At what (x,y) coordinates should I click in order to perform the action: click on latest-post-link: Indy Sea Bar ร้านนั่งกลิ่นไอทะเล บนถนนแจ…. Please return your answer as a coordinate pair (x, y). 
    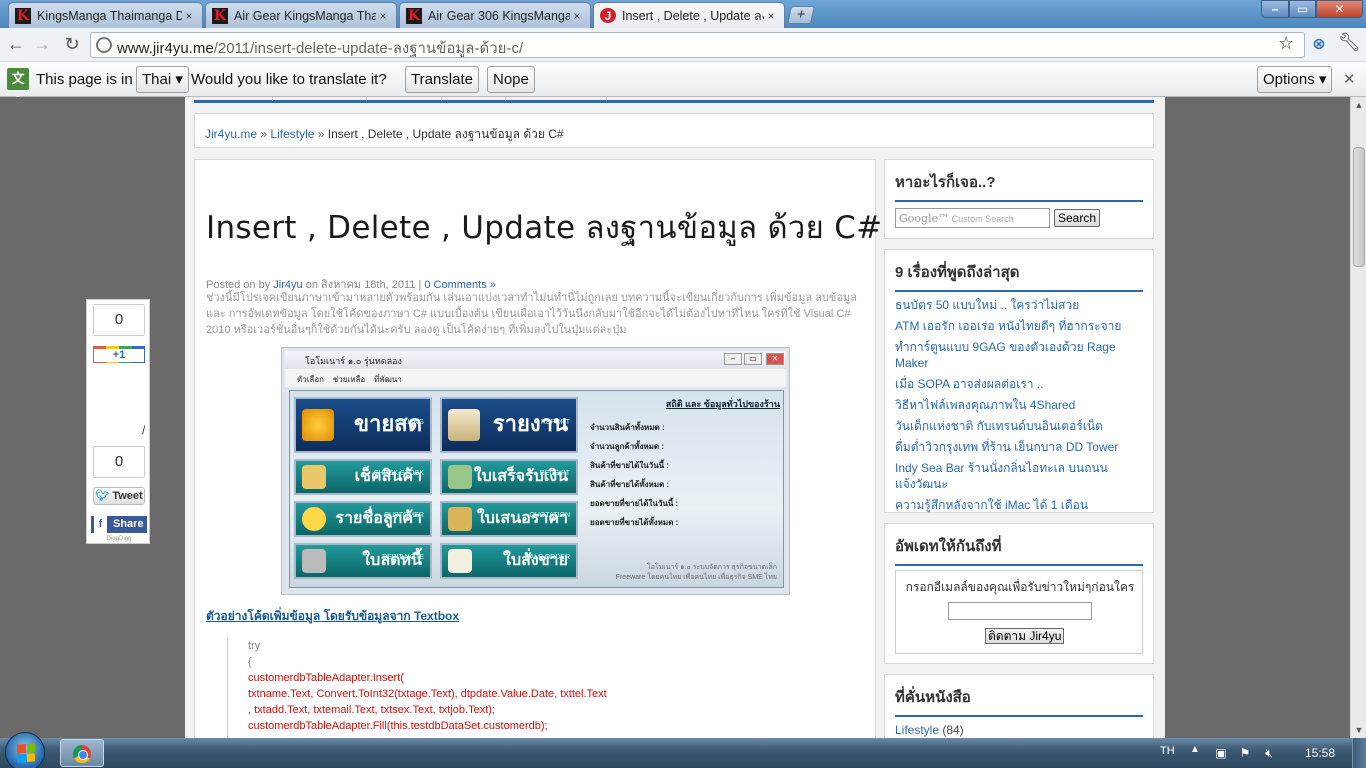
    Looking at the image, I should click on (1021, 476).